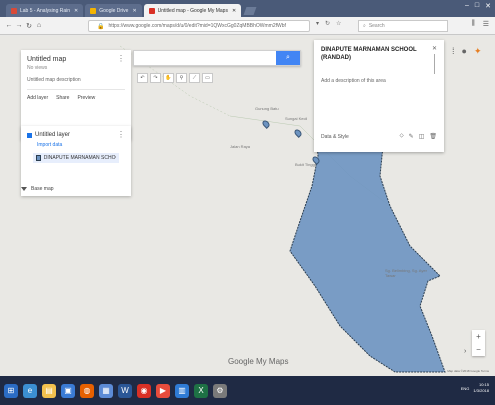  What do you see at coordinates (376, 26) in the screenshot?
I see `search-placeholder: Search` at bounding box center [376, 26].